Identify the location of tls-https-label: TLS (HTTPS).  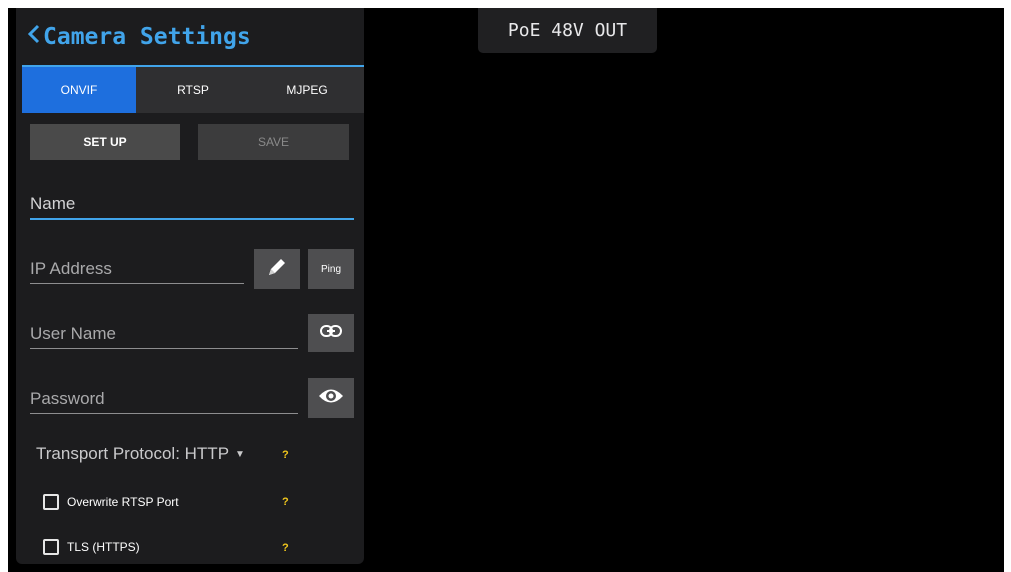
(103, 547).